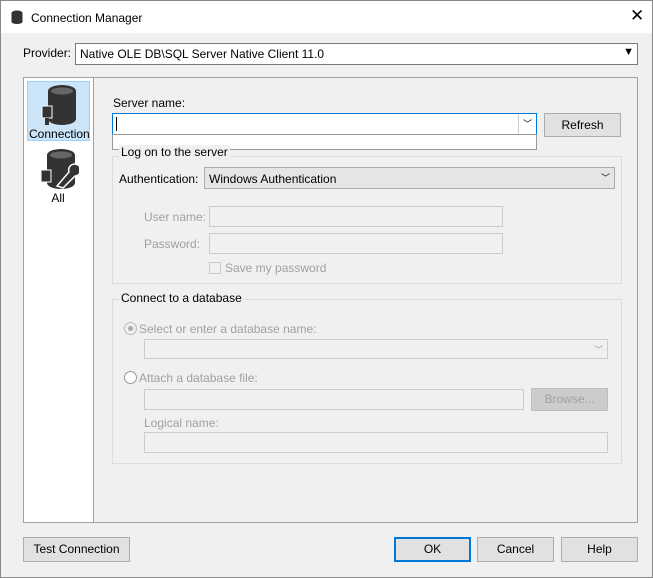 This screenshot has width=653, height=578. What do you see at coordinates (116, 124) in the screenshot?
I see `text-cursor` at bounding box center [116, 124].